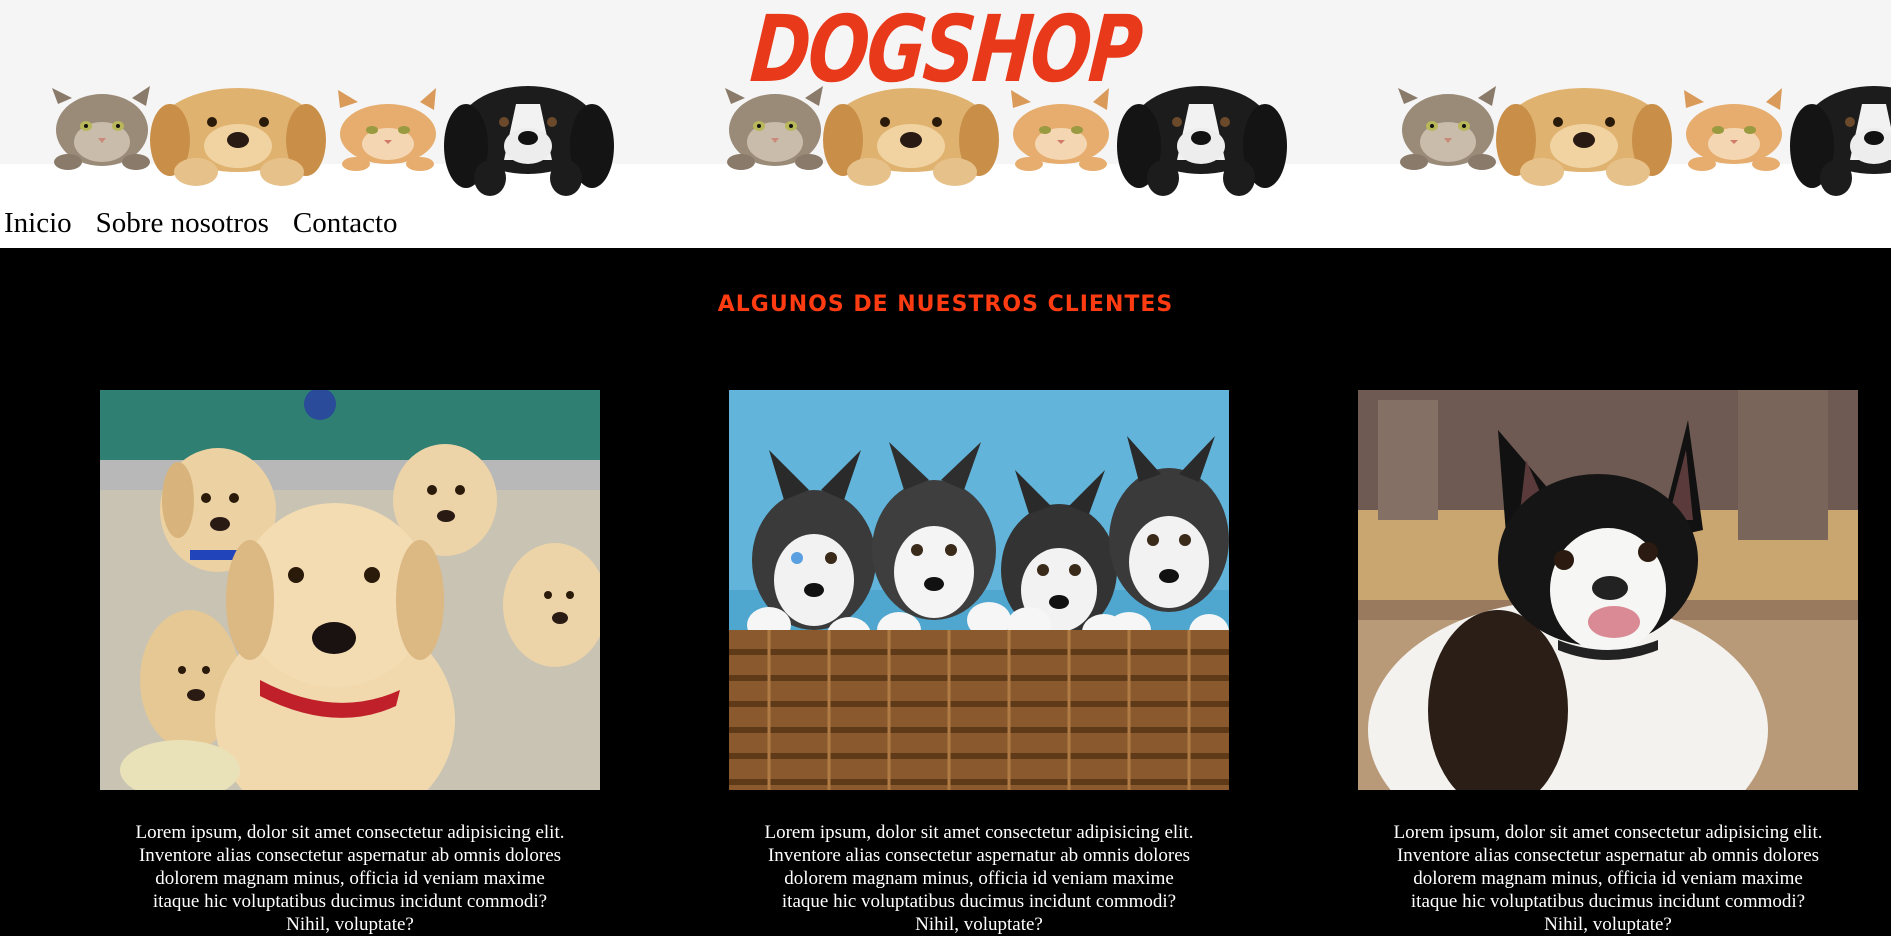 Image resolution: width=1891 pixels, height=936 pixels. Describe the element at coordinates (345, 223) in the screenshot. I see `nav-link-contacto: Contacto` at that location.